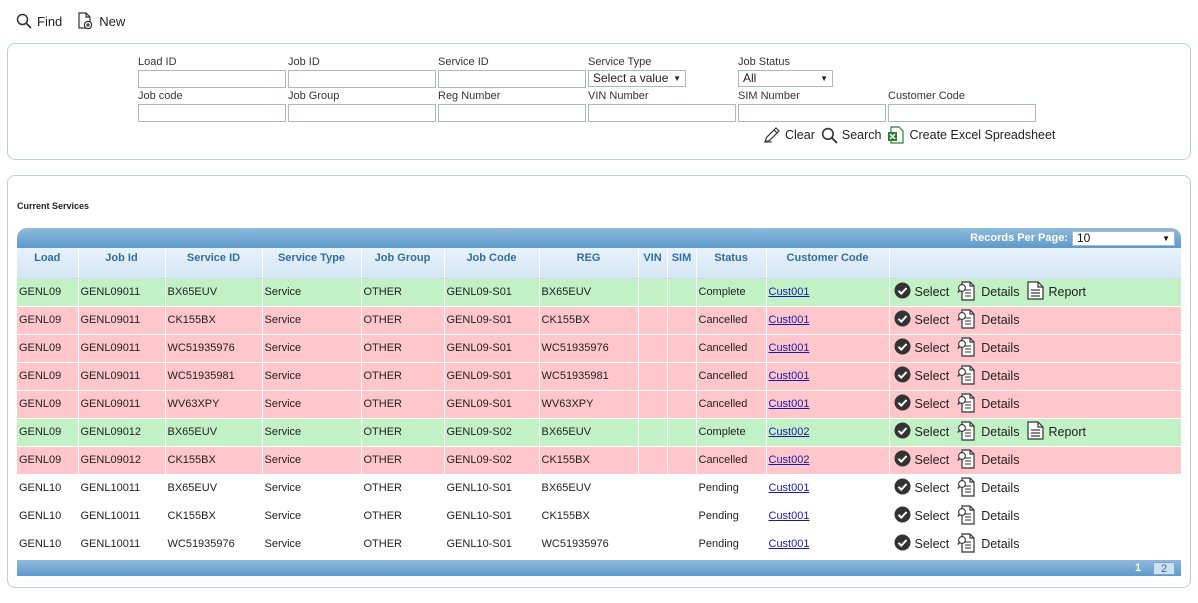  Describe the element at coordinates (214, 263) in the screenshot. I see `column-header: Service ID` at that location.